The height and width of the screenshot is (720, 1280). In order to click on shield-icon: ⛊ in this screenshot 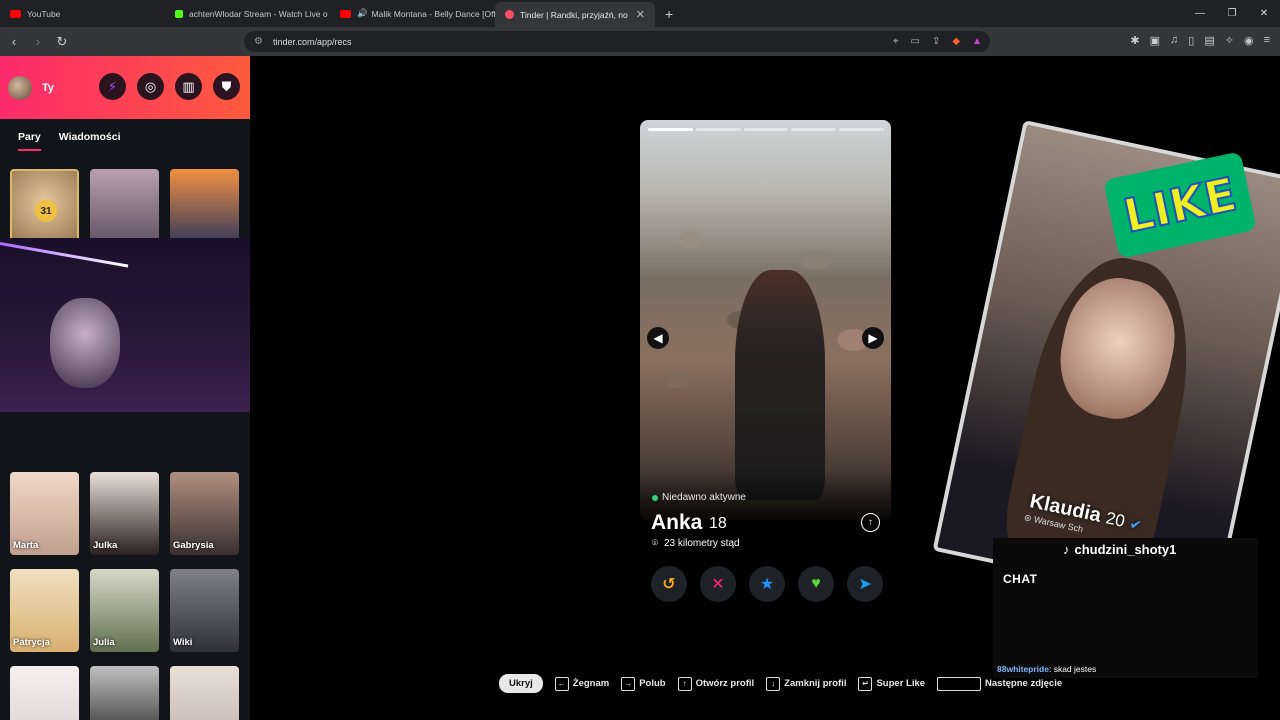, I will do `click(226, 86)`.